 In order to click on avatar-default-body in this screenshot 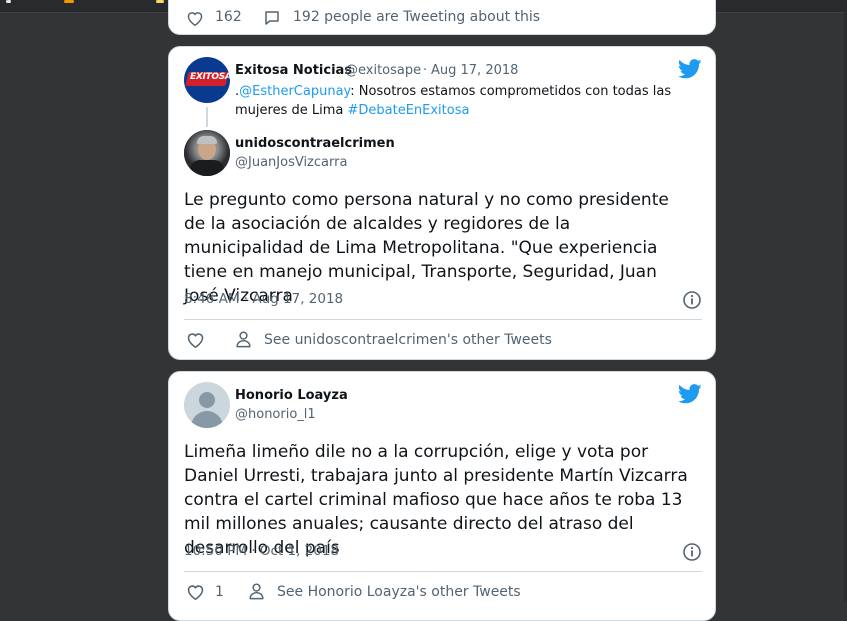, I will do `click(207, 419)`.